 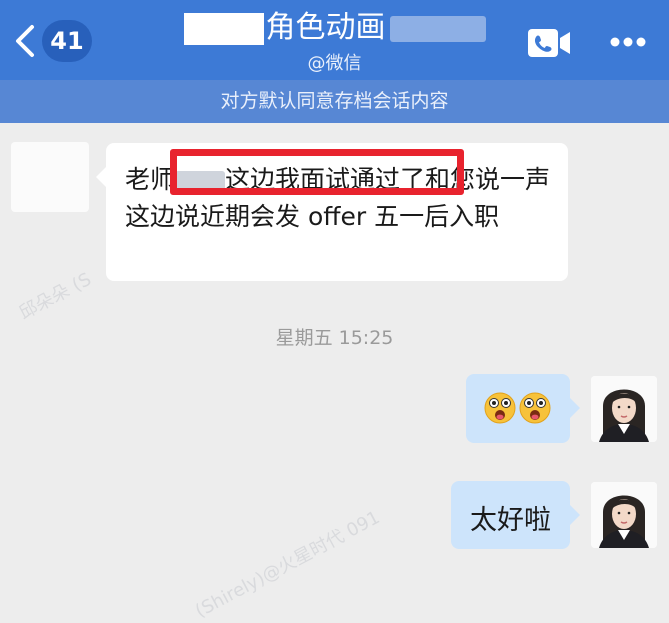 What do you see at coordinates (334, 338) in the screenshot?
I see `message-timestamp: 星期五 15:25` at bounding box center [334, 338].